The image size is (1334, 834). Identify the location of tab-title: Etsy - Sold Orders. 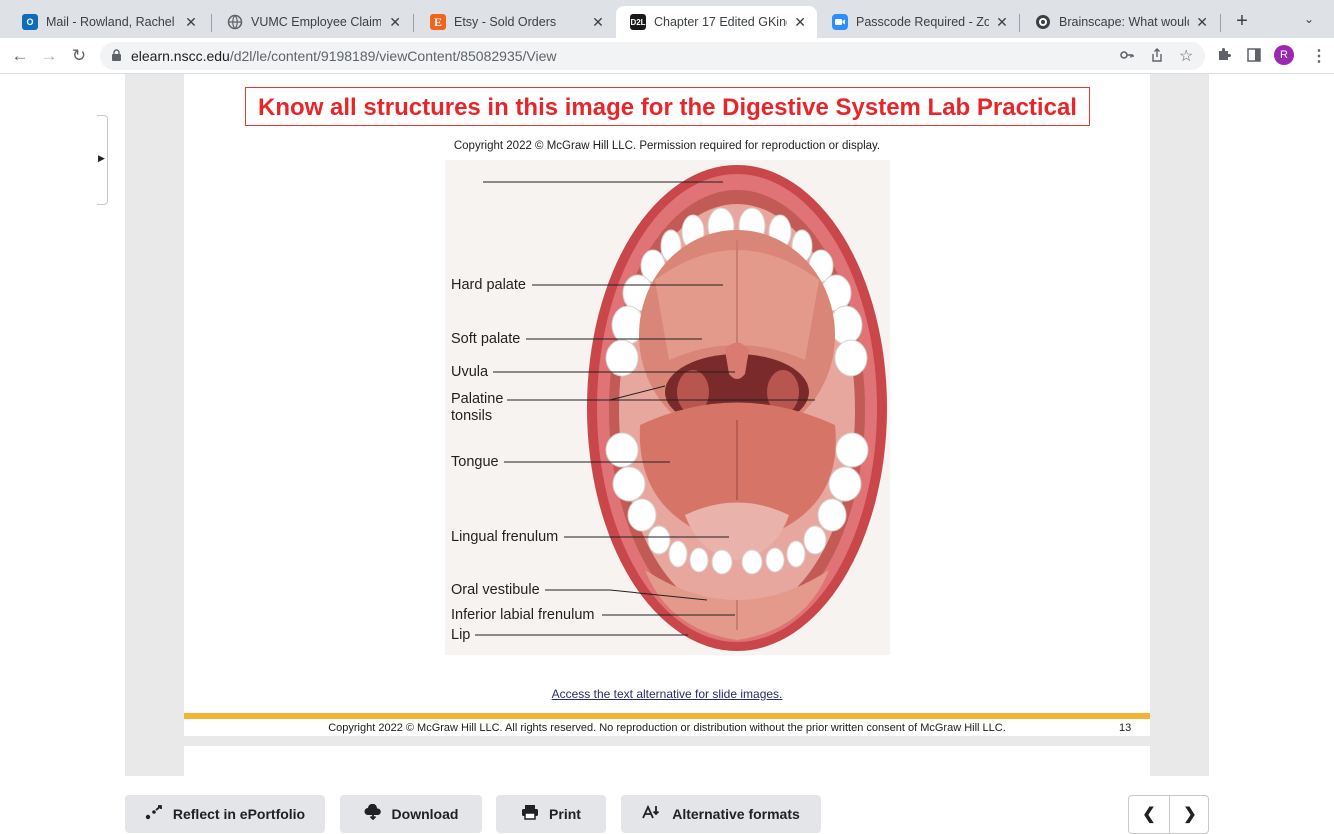
(505, 22).